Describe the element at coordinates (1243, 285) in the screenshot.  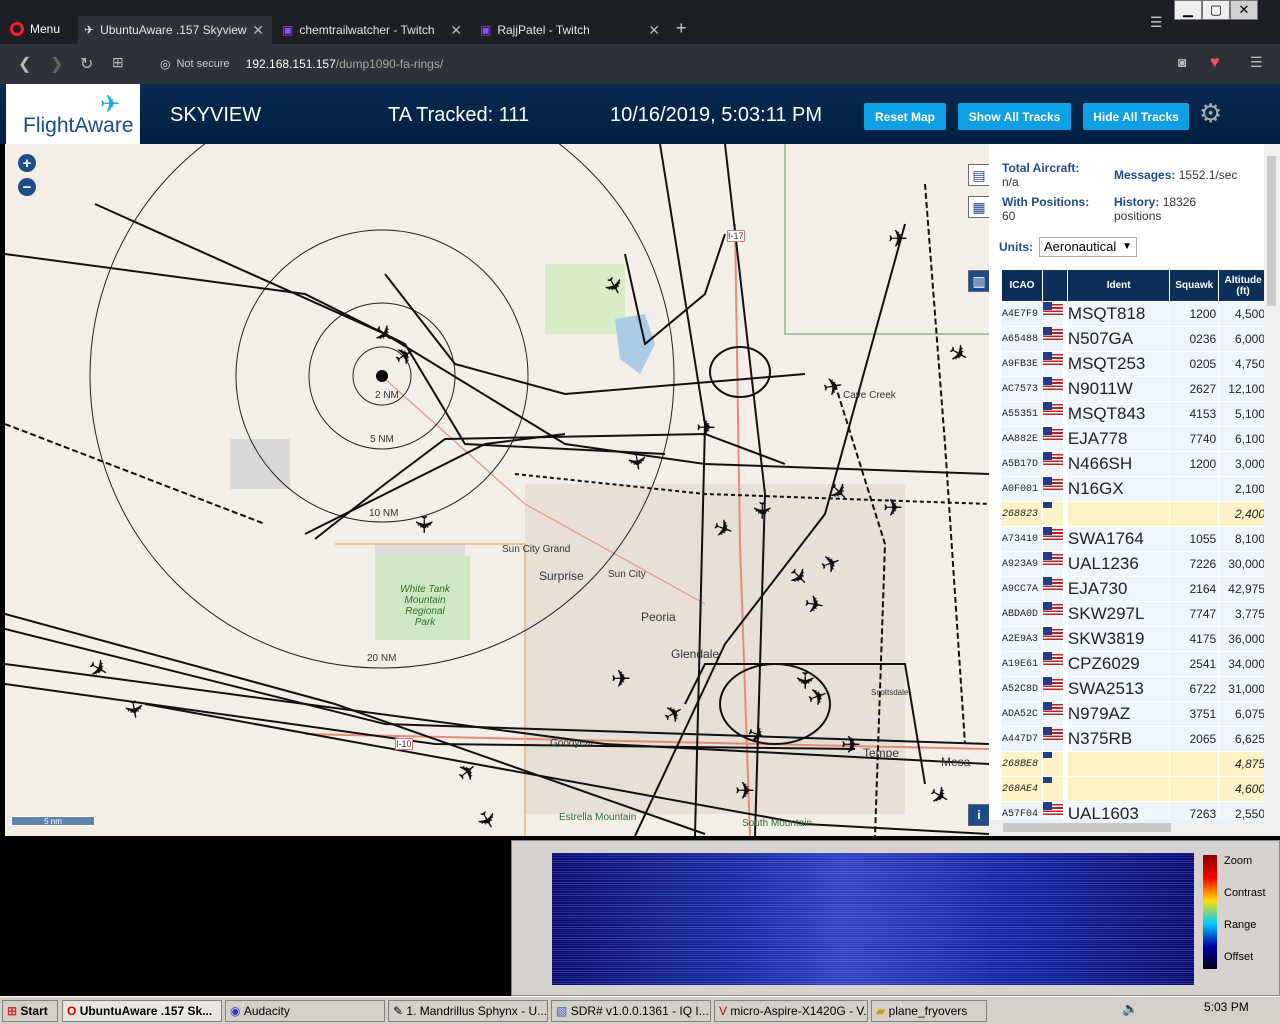
I see `col-altitude: Altitude (ft)` at that location.